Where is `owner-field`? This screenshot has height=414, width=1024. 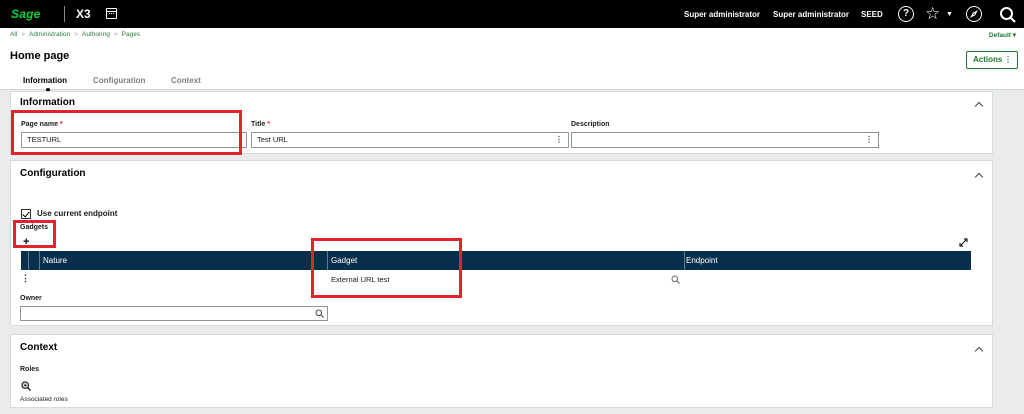
owner-field is located at coordinates (174, 313).